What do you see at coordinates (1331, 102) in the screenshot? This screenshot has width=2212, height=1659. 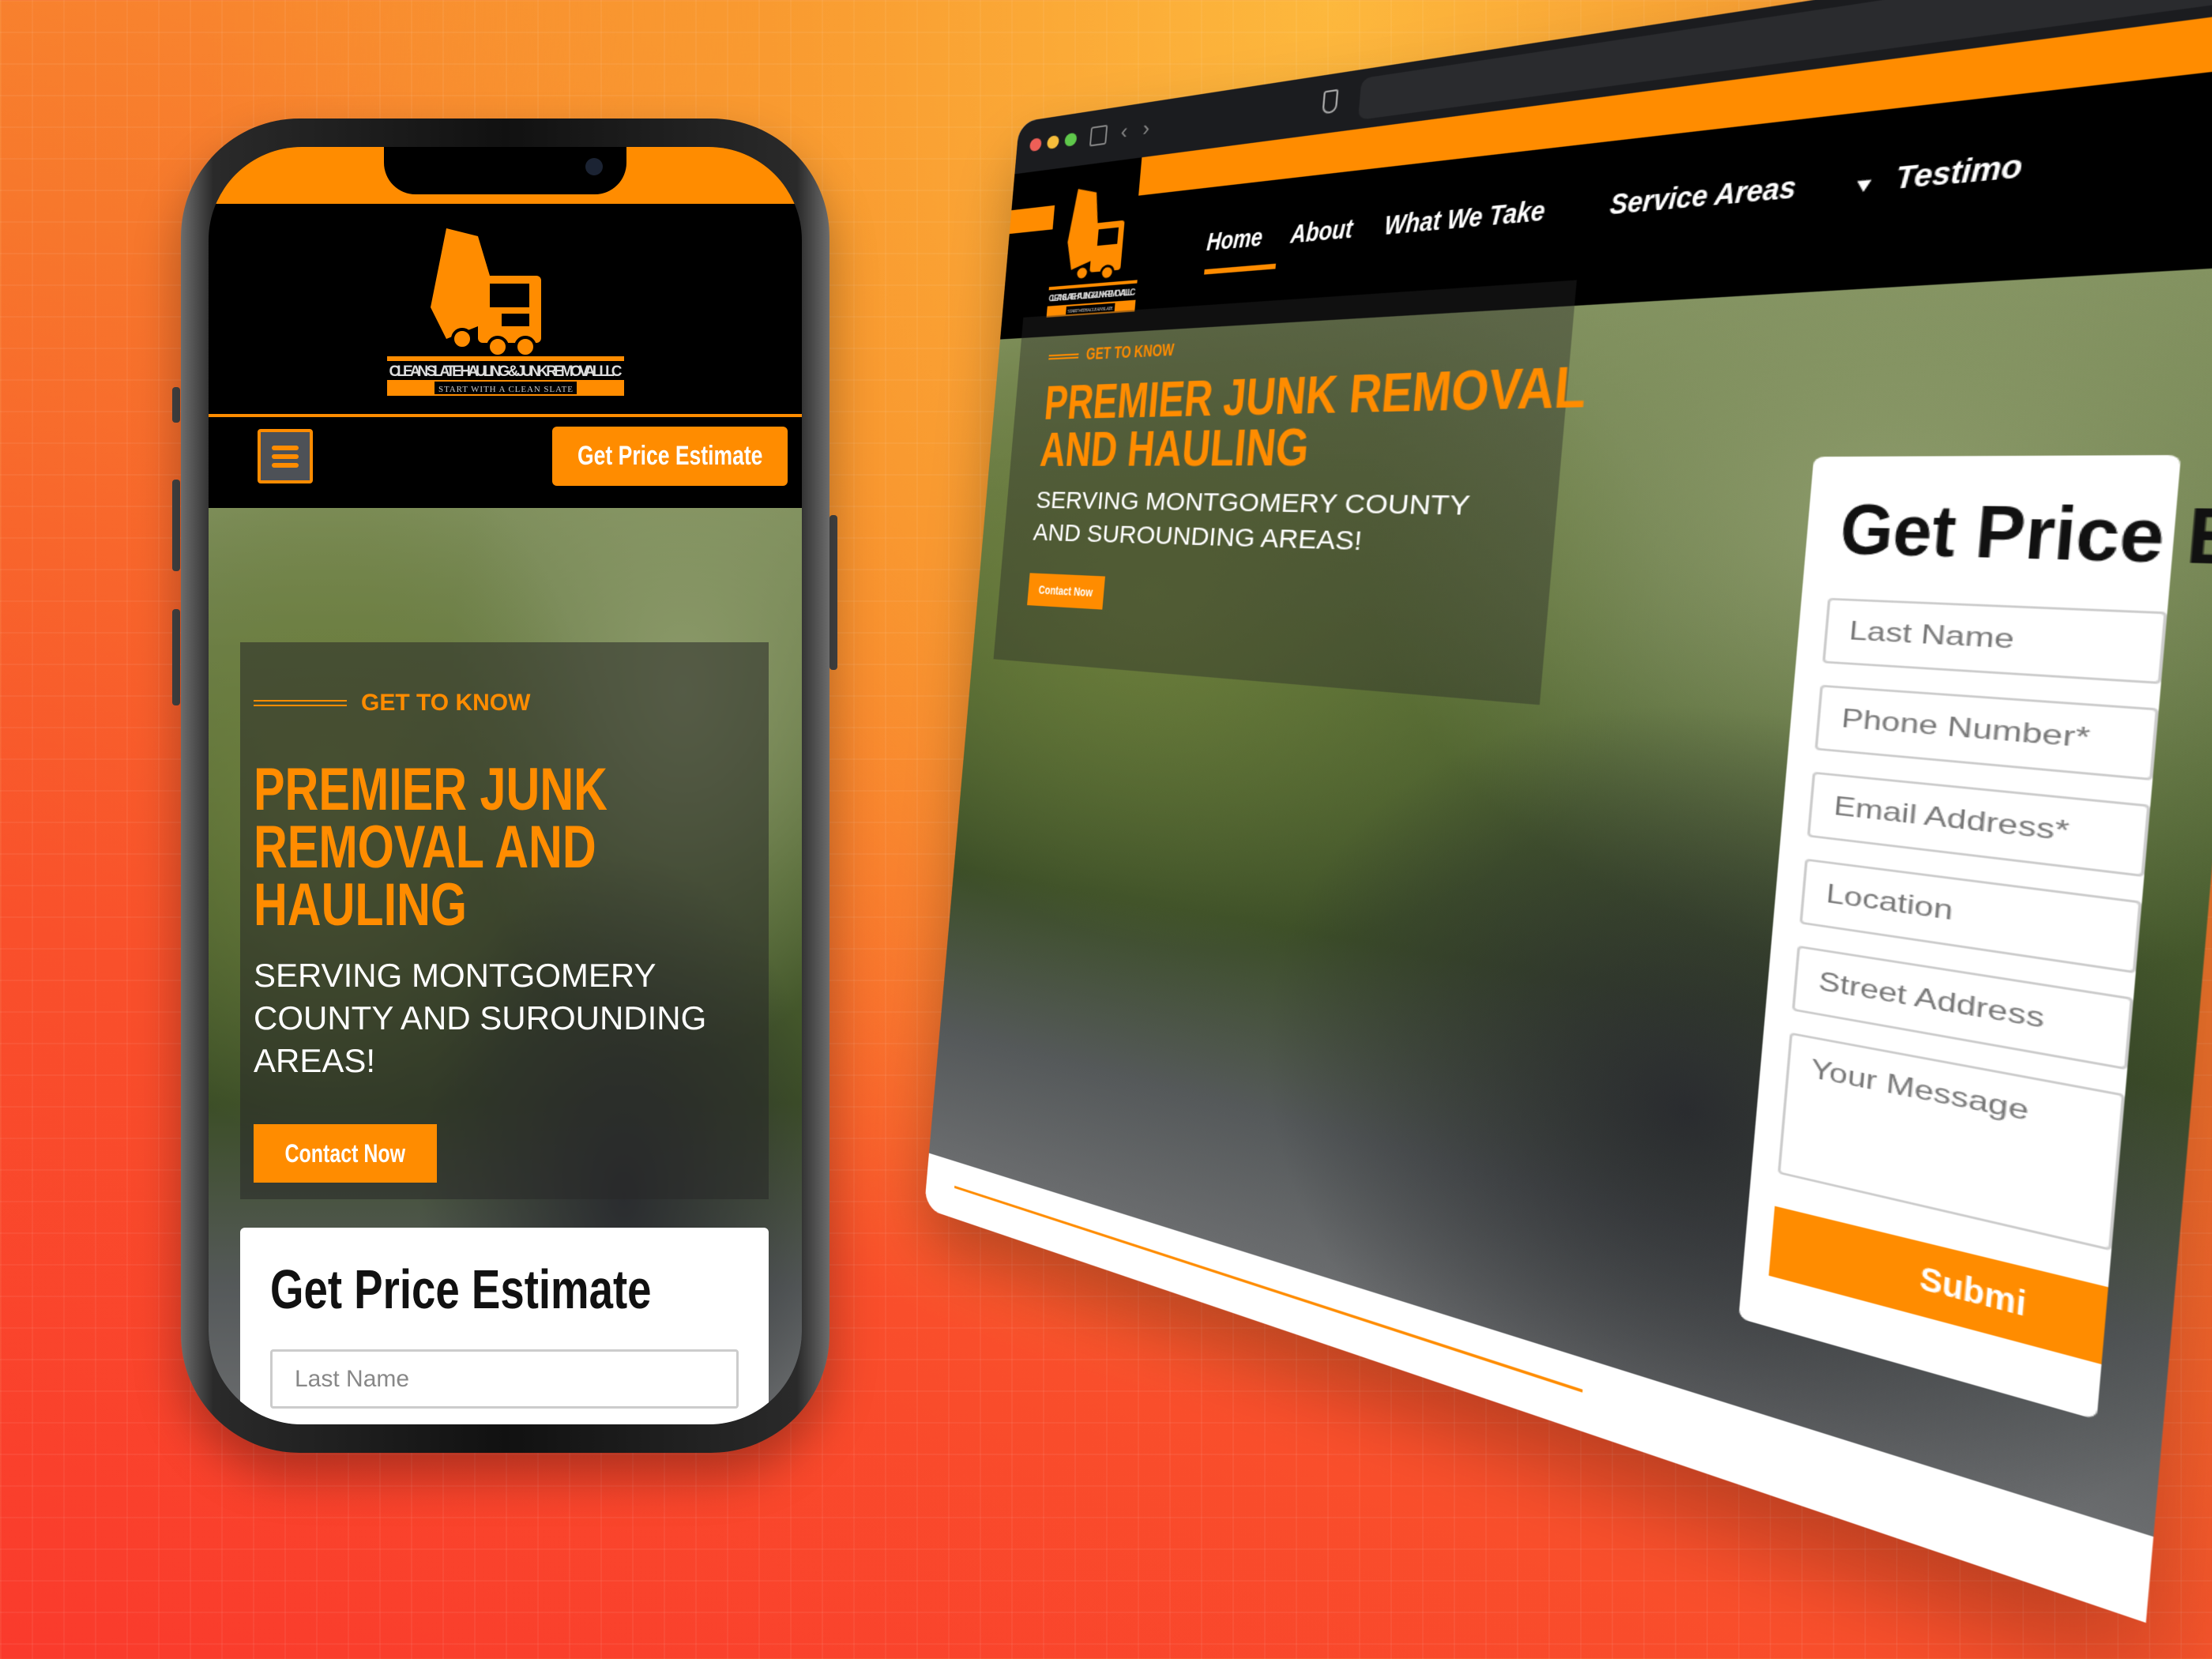 I see `shield-icon` at bounding box center [1331, 102].